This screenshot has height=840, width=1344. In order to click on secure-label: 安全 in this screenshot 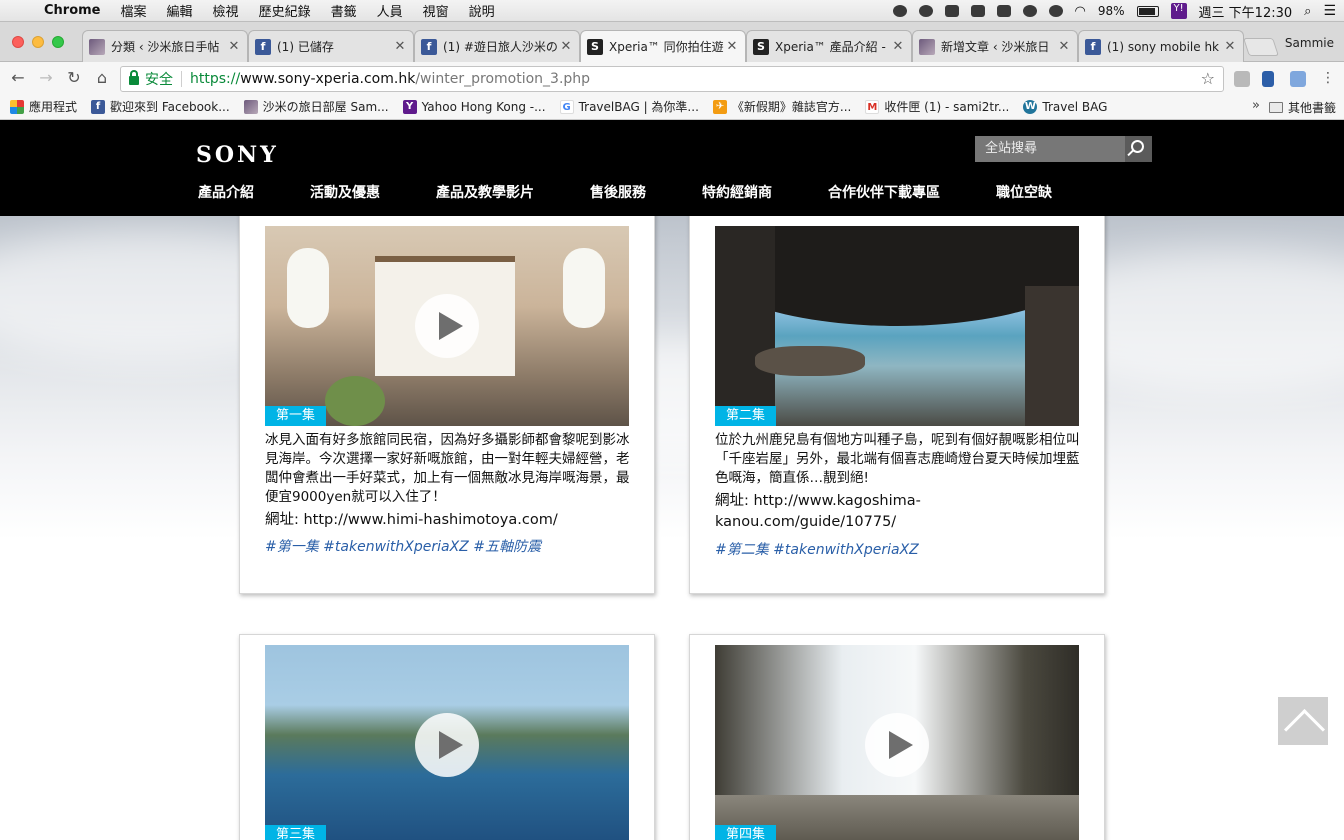, I will do `click(159, 79)`.